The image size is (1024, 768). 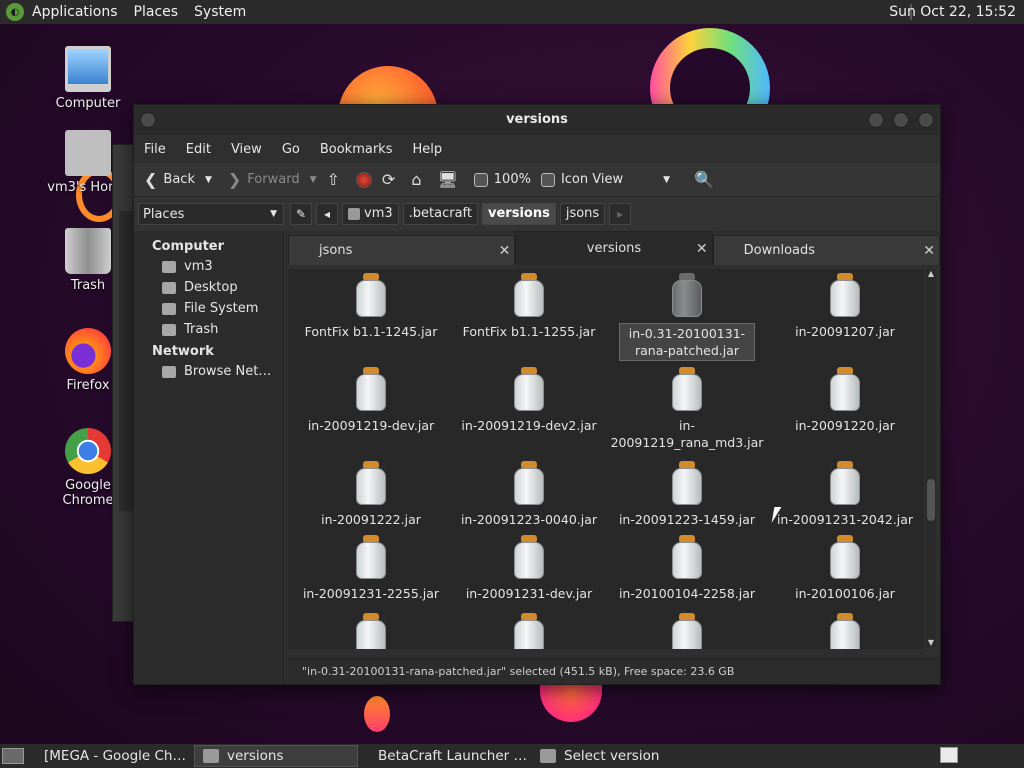 What do you see at coordinates (845, 306) in the screenshot?
I see `file-item: in-20091207.jar` at bounding box center [845, 306].